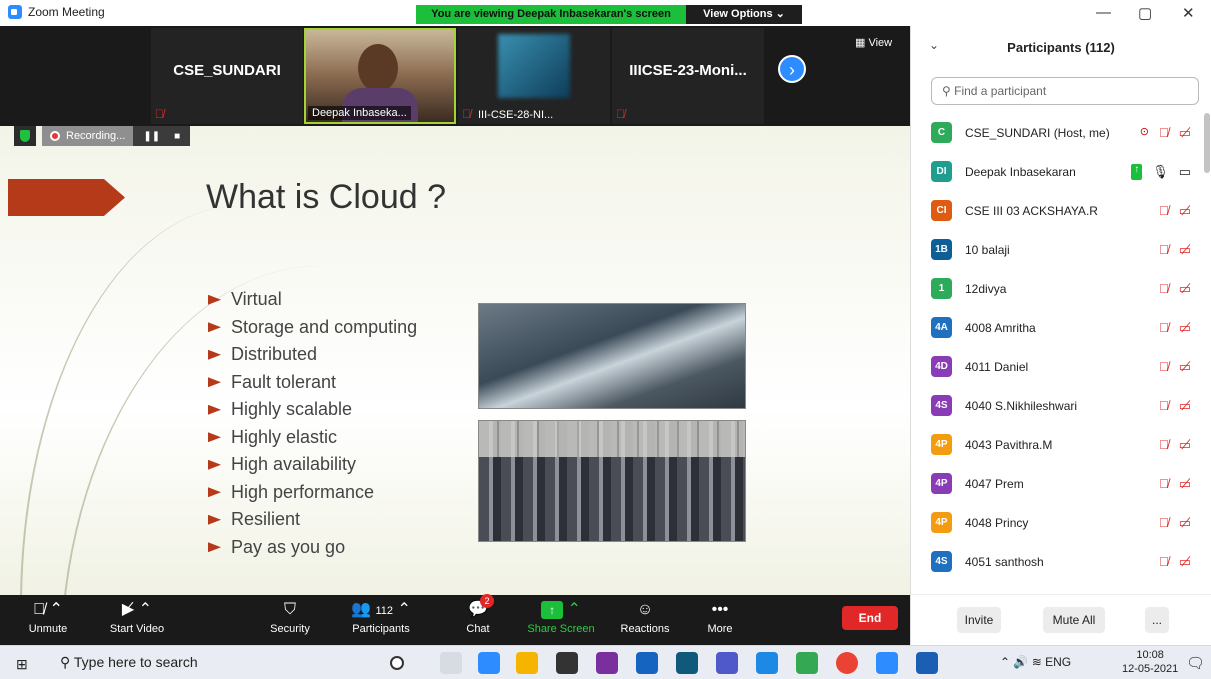  What do you see at coordinates (1150, 655) in the screenshot?
I see `clock-time: 10:08` at bounding box center [1150, 655].